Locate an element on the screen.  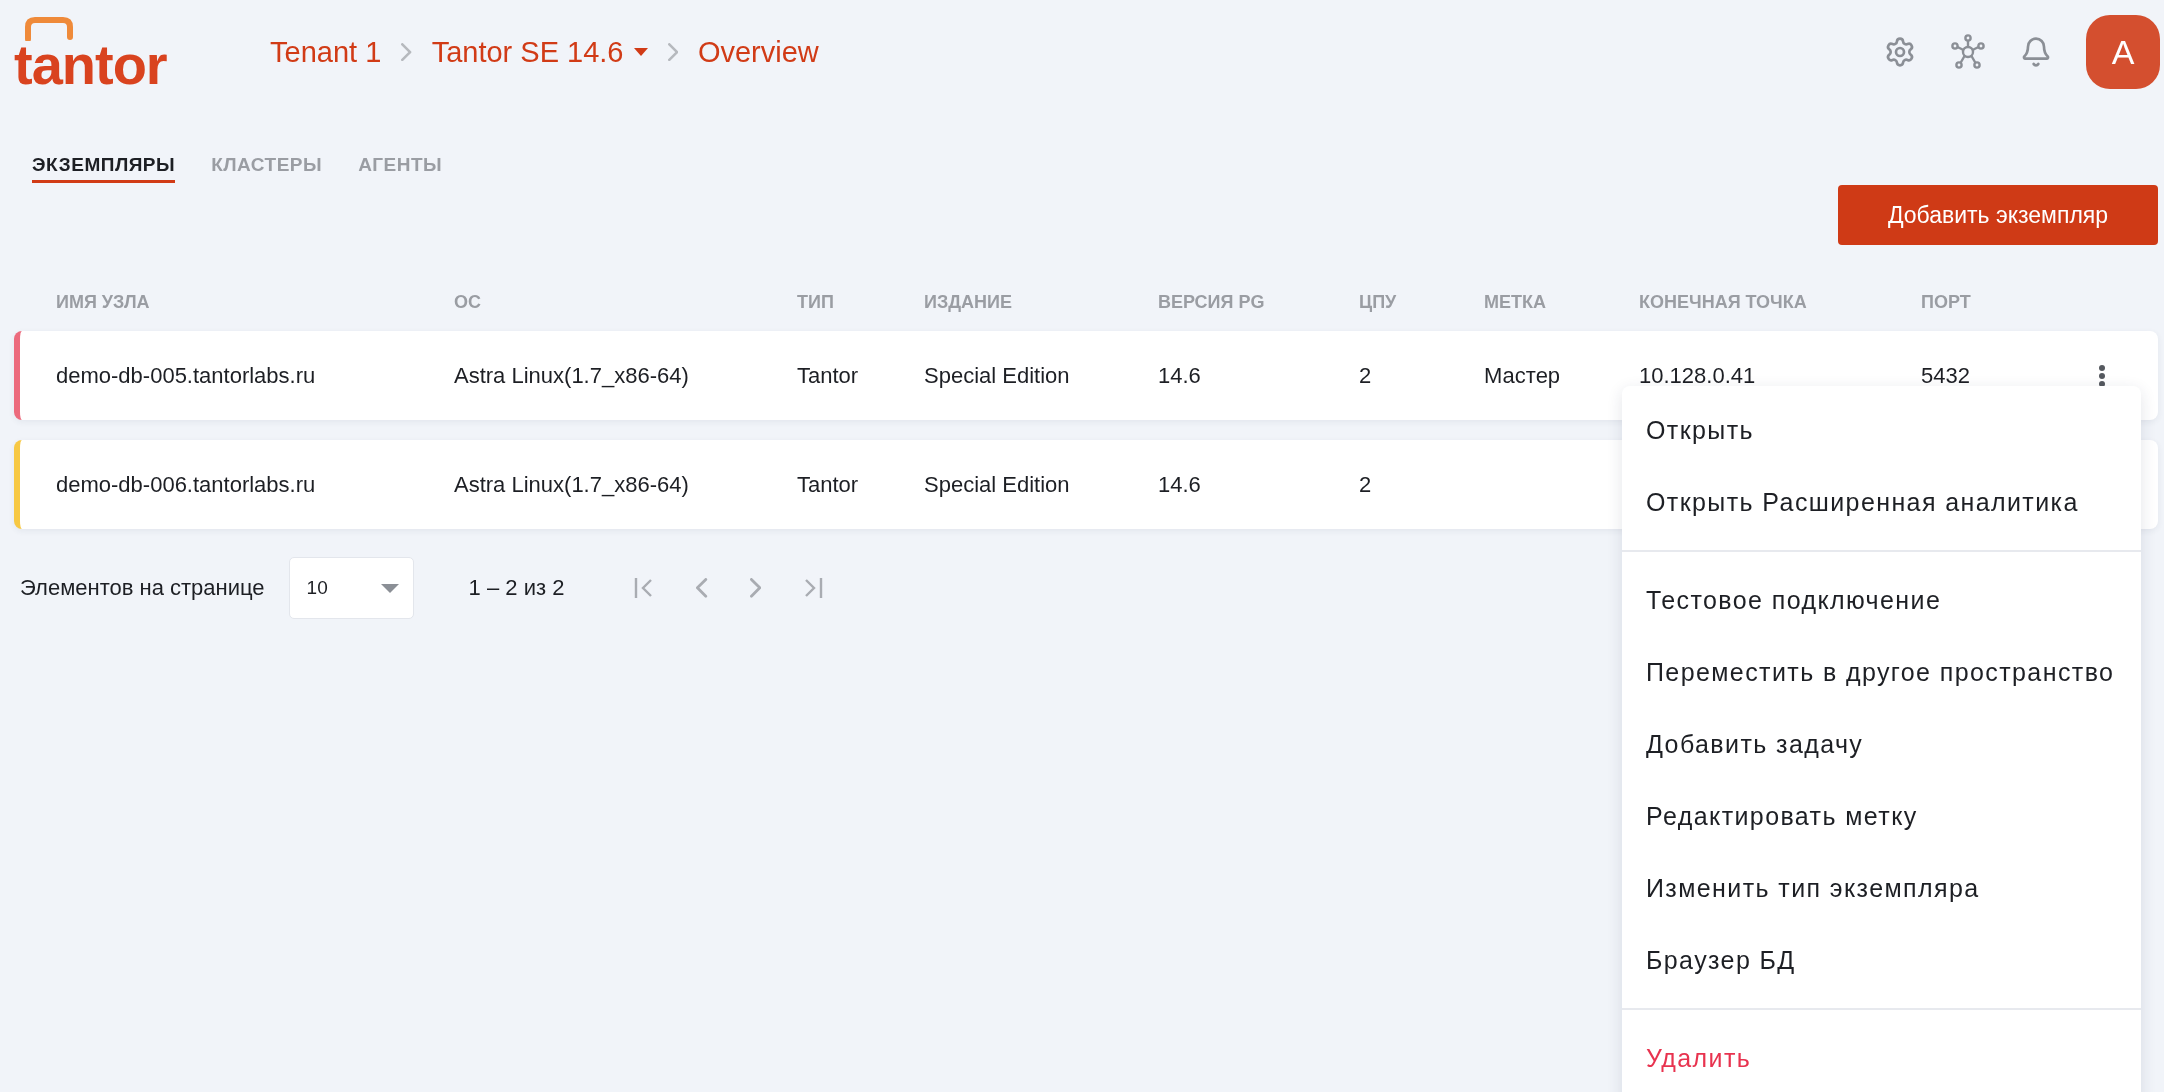
breadcrumb-link: Tenant 1 is located at coordinates (326, 52).